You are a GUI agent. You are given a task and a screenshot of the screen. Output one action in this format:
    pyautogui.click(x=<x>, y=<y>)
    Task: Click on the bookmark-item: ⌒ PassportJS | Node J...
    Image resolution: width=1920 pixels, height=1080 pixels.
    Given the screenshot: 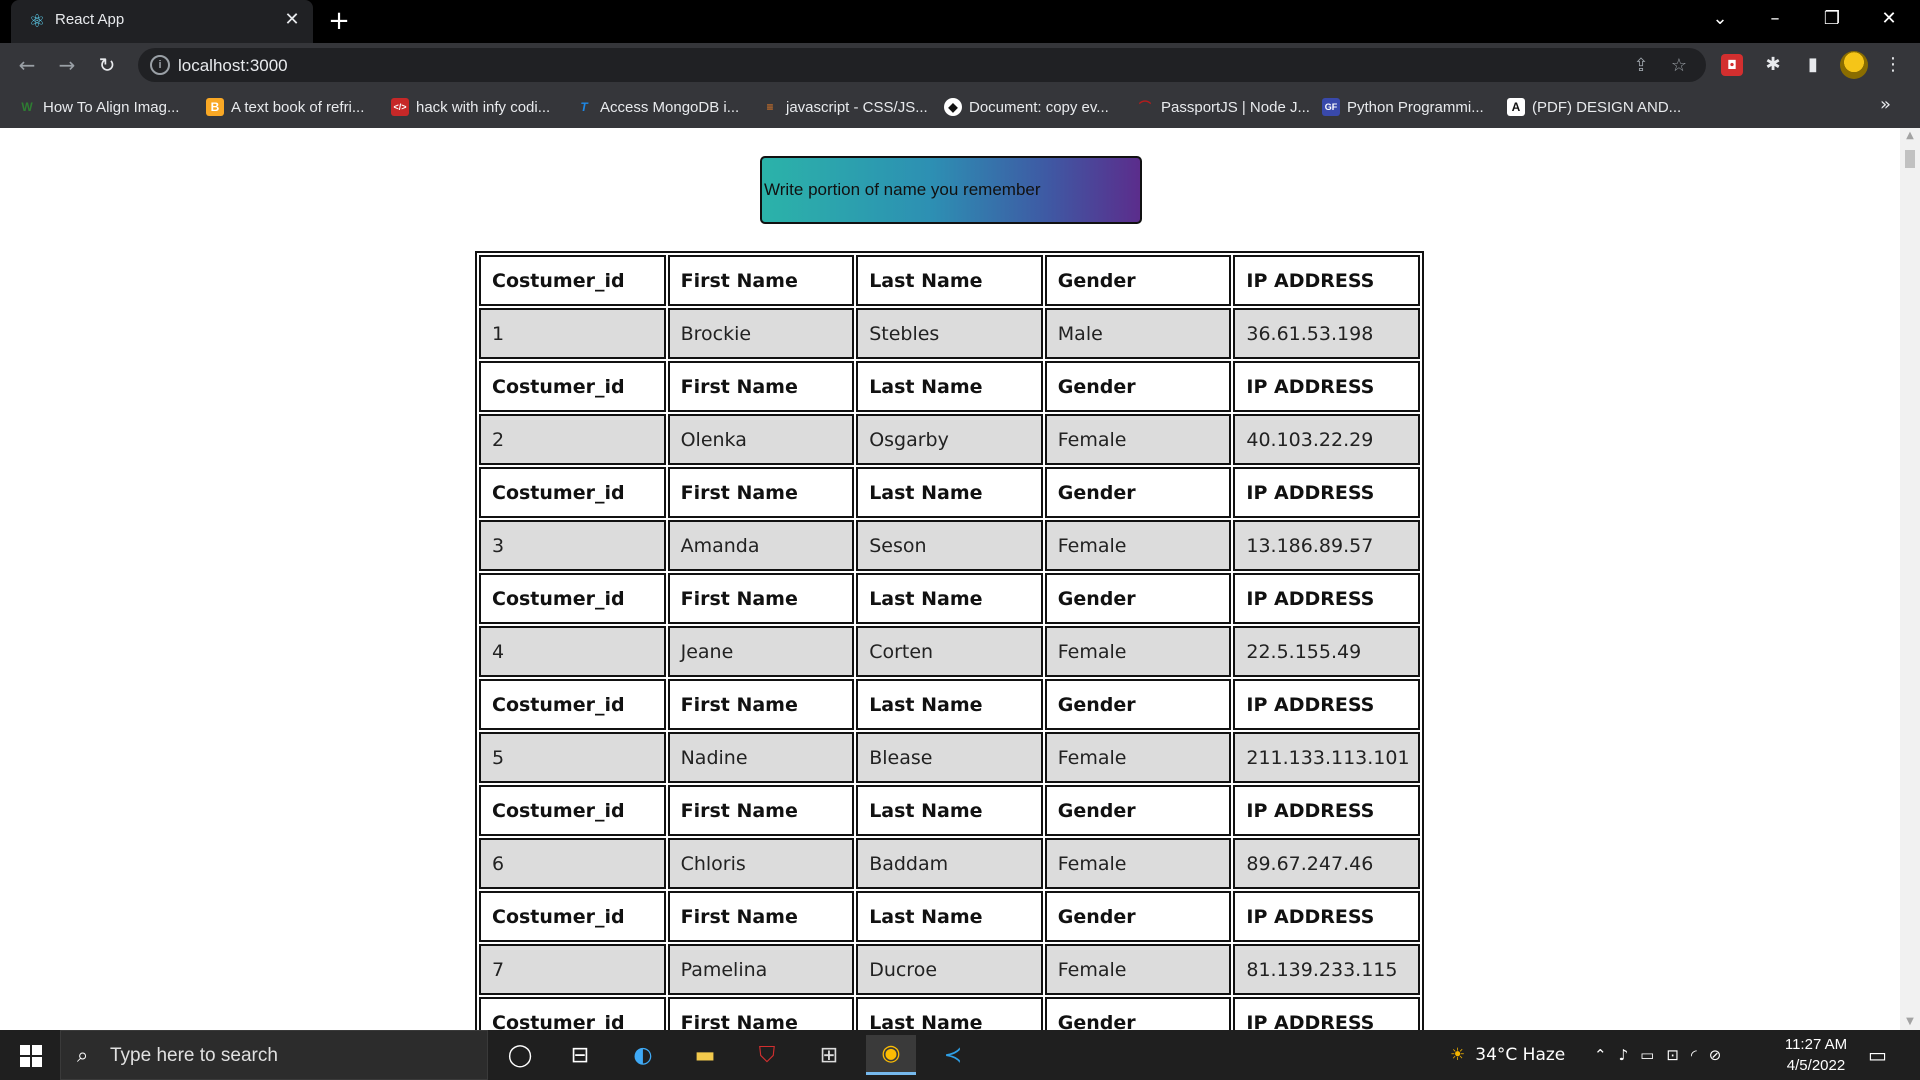 What is the action you would take?
    pyautogui.click(x=1223, y=107)
    